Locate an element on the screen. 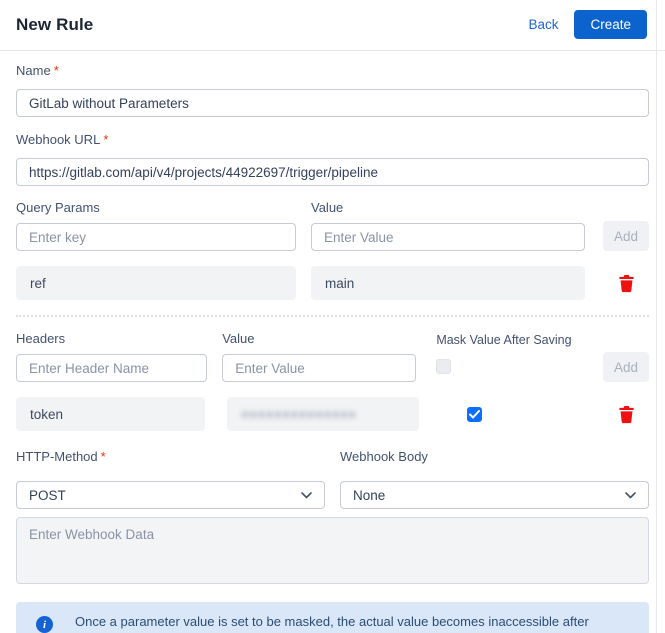  checkmark-icon is located at coordinates (475, 413).